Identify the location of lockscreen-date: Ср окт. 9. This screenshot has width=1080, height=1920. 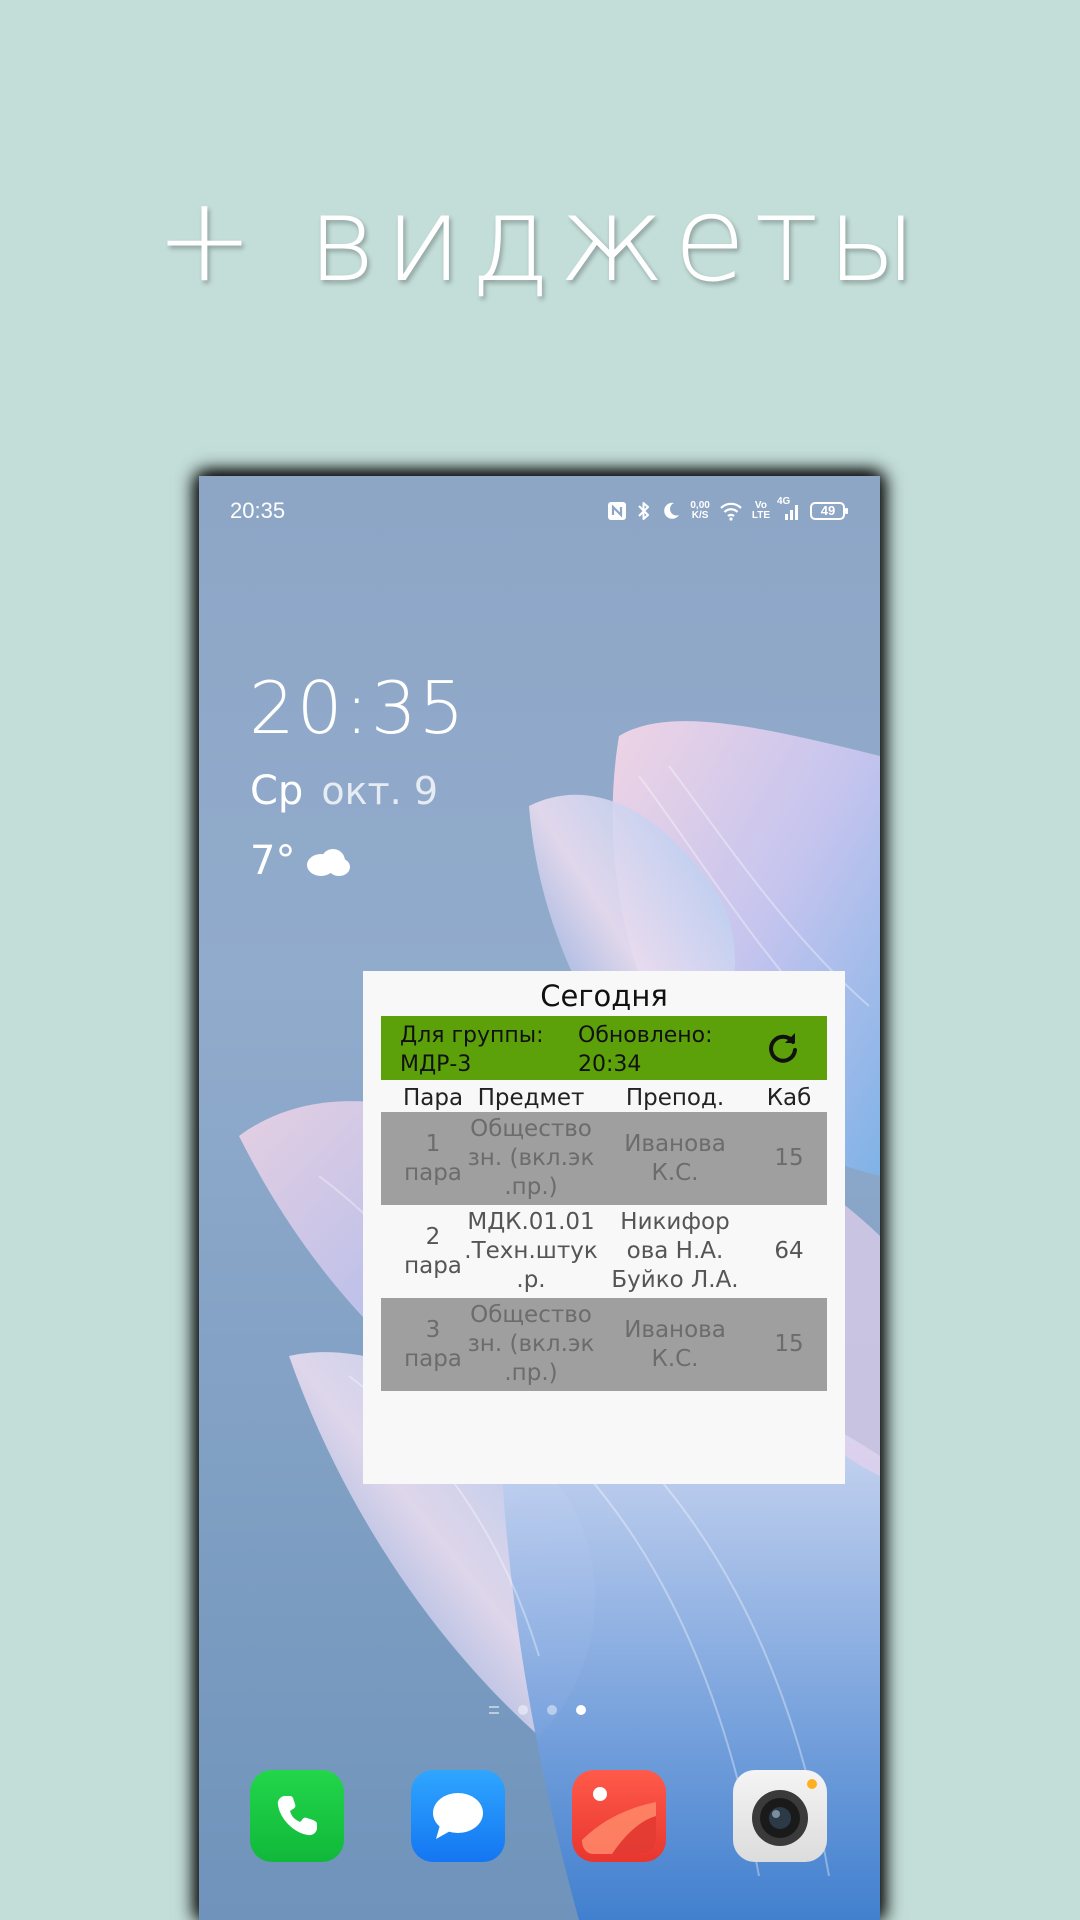
(344, 791).